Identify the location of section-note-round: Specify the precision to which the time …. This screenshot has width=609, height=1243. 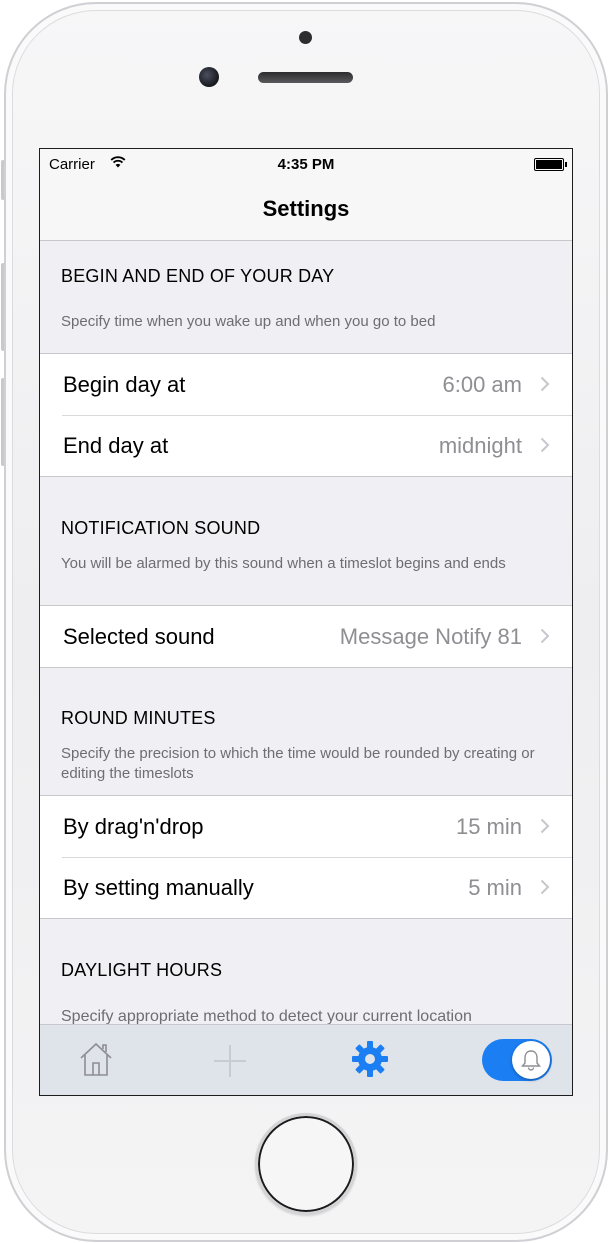
(298, 763).